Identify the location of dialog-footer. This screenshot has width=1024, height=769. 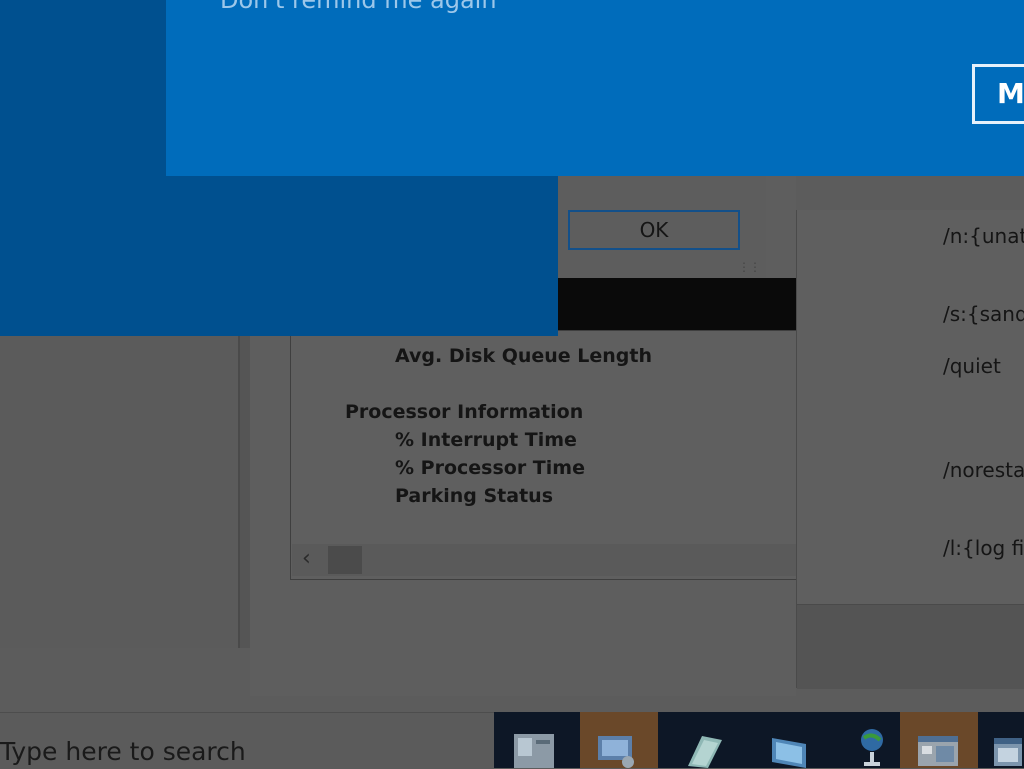
(910, 646).